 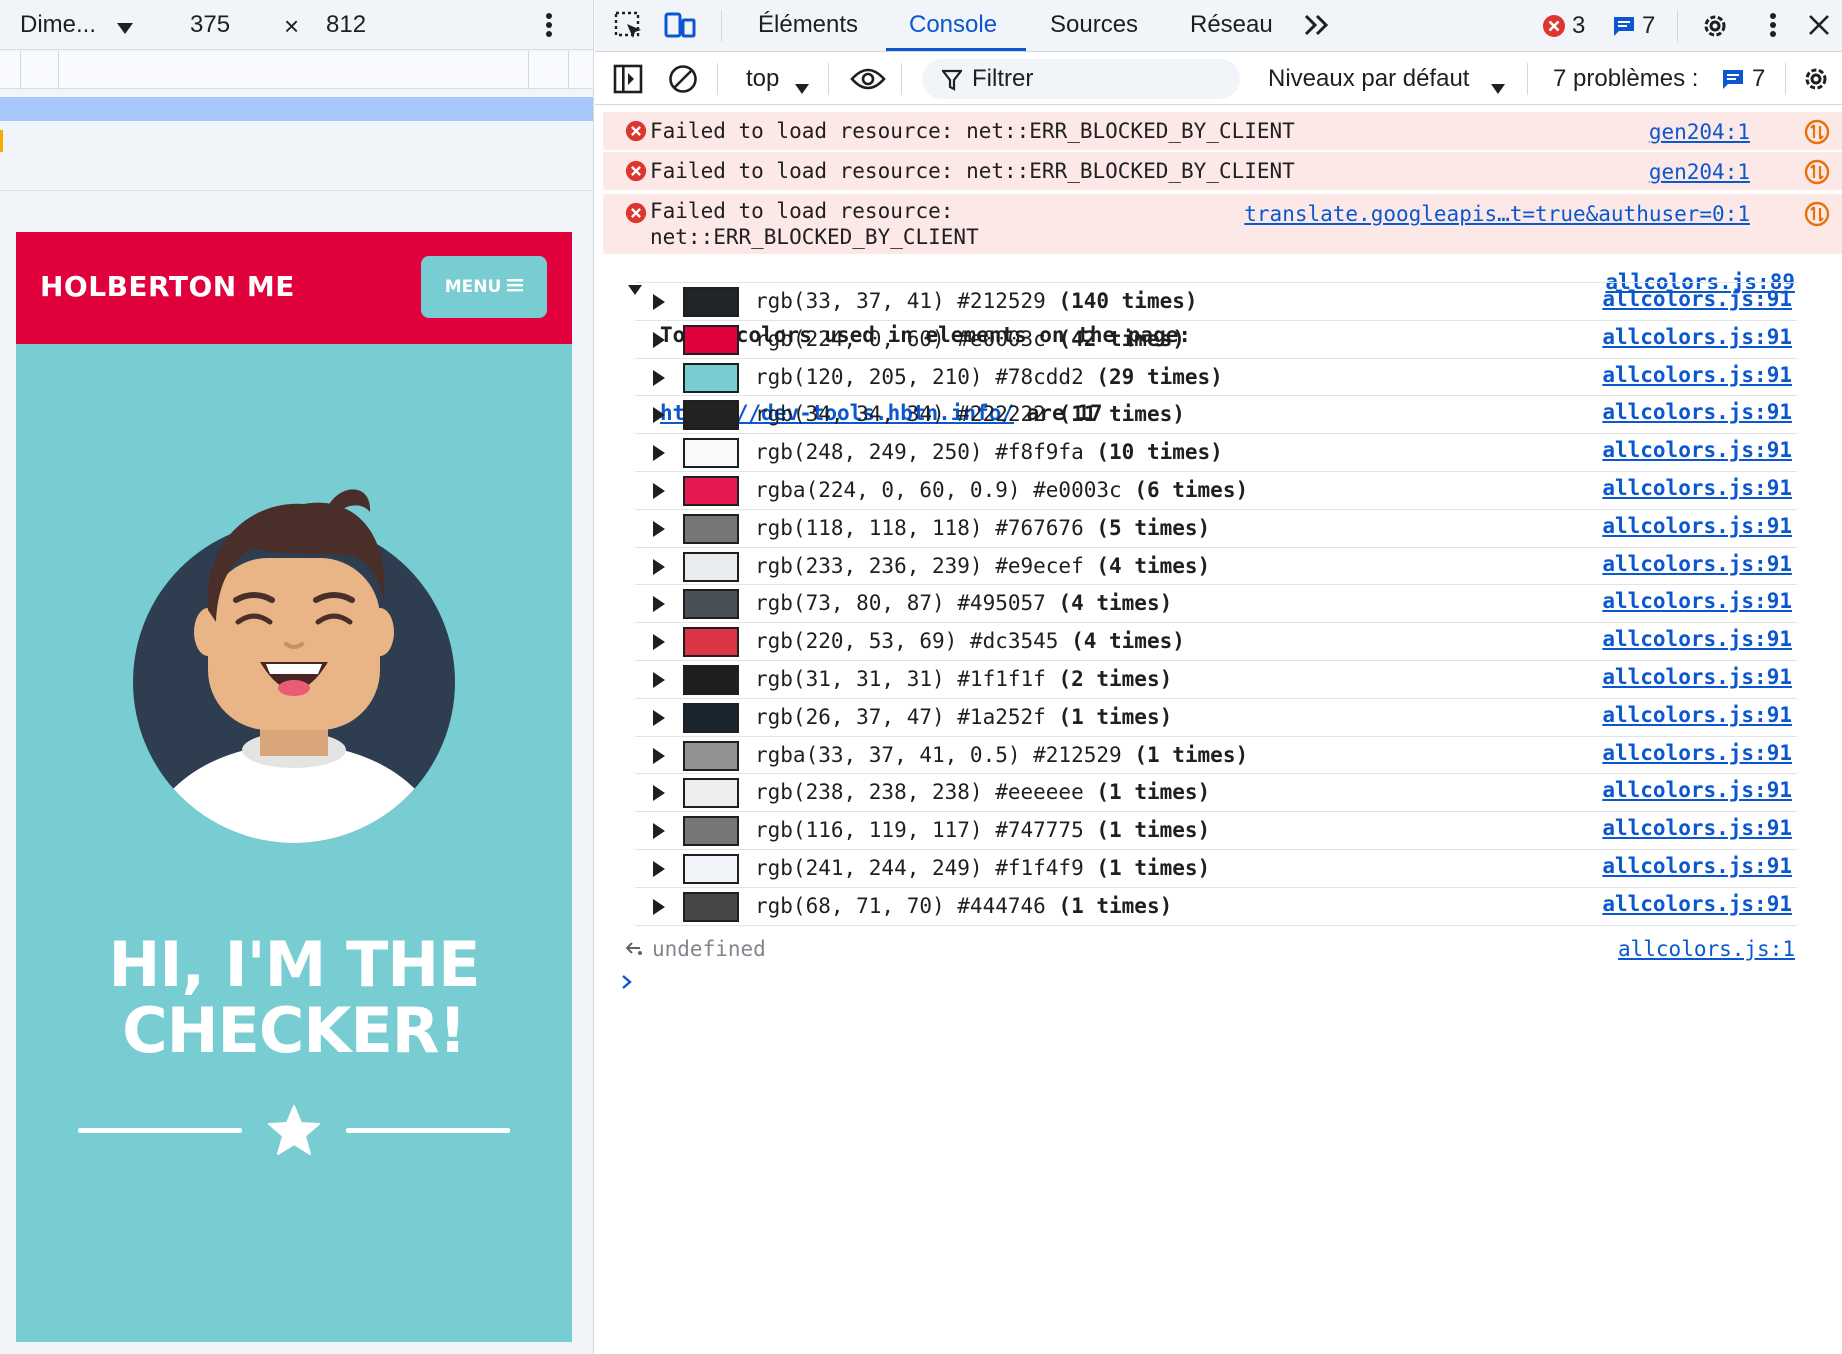 I want to click on color-count: (5 times), so click(x=1153, y=527).